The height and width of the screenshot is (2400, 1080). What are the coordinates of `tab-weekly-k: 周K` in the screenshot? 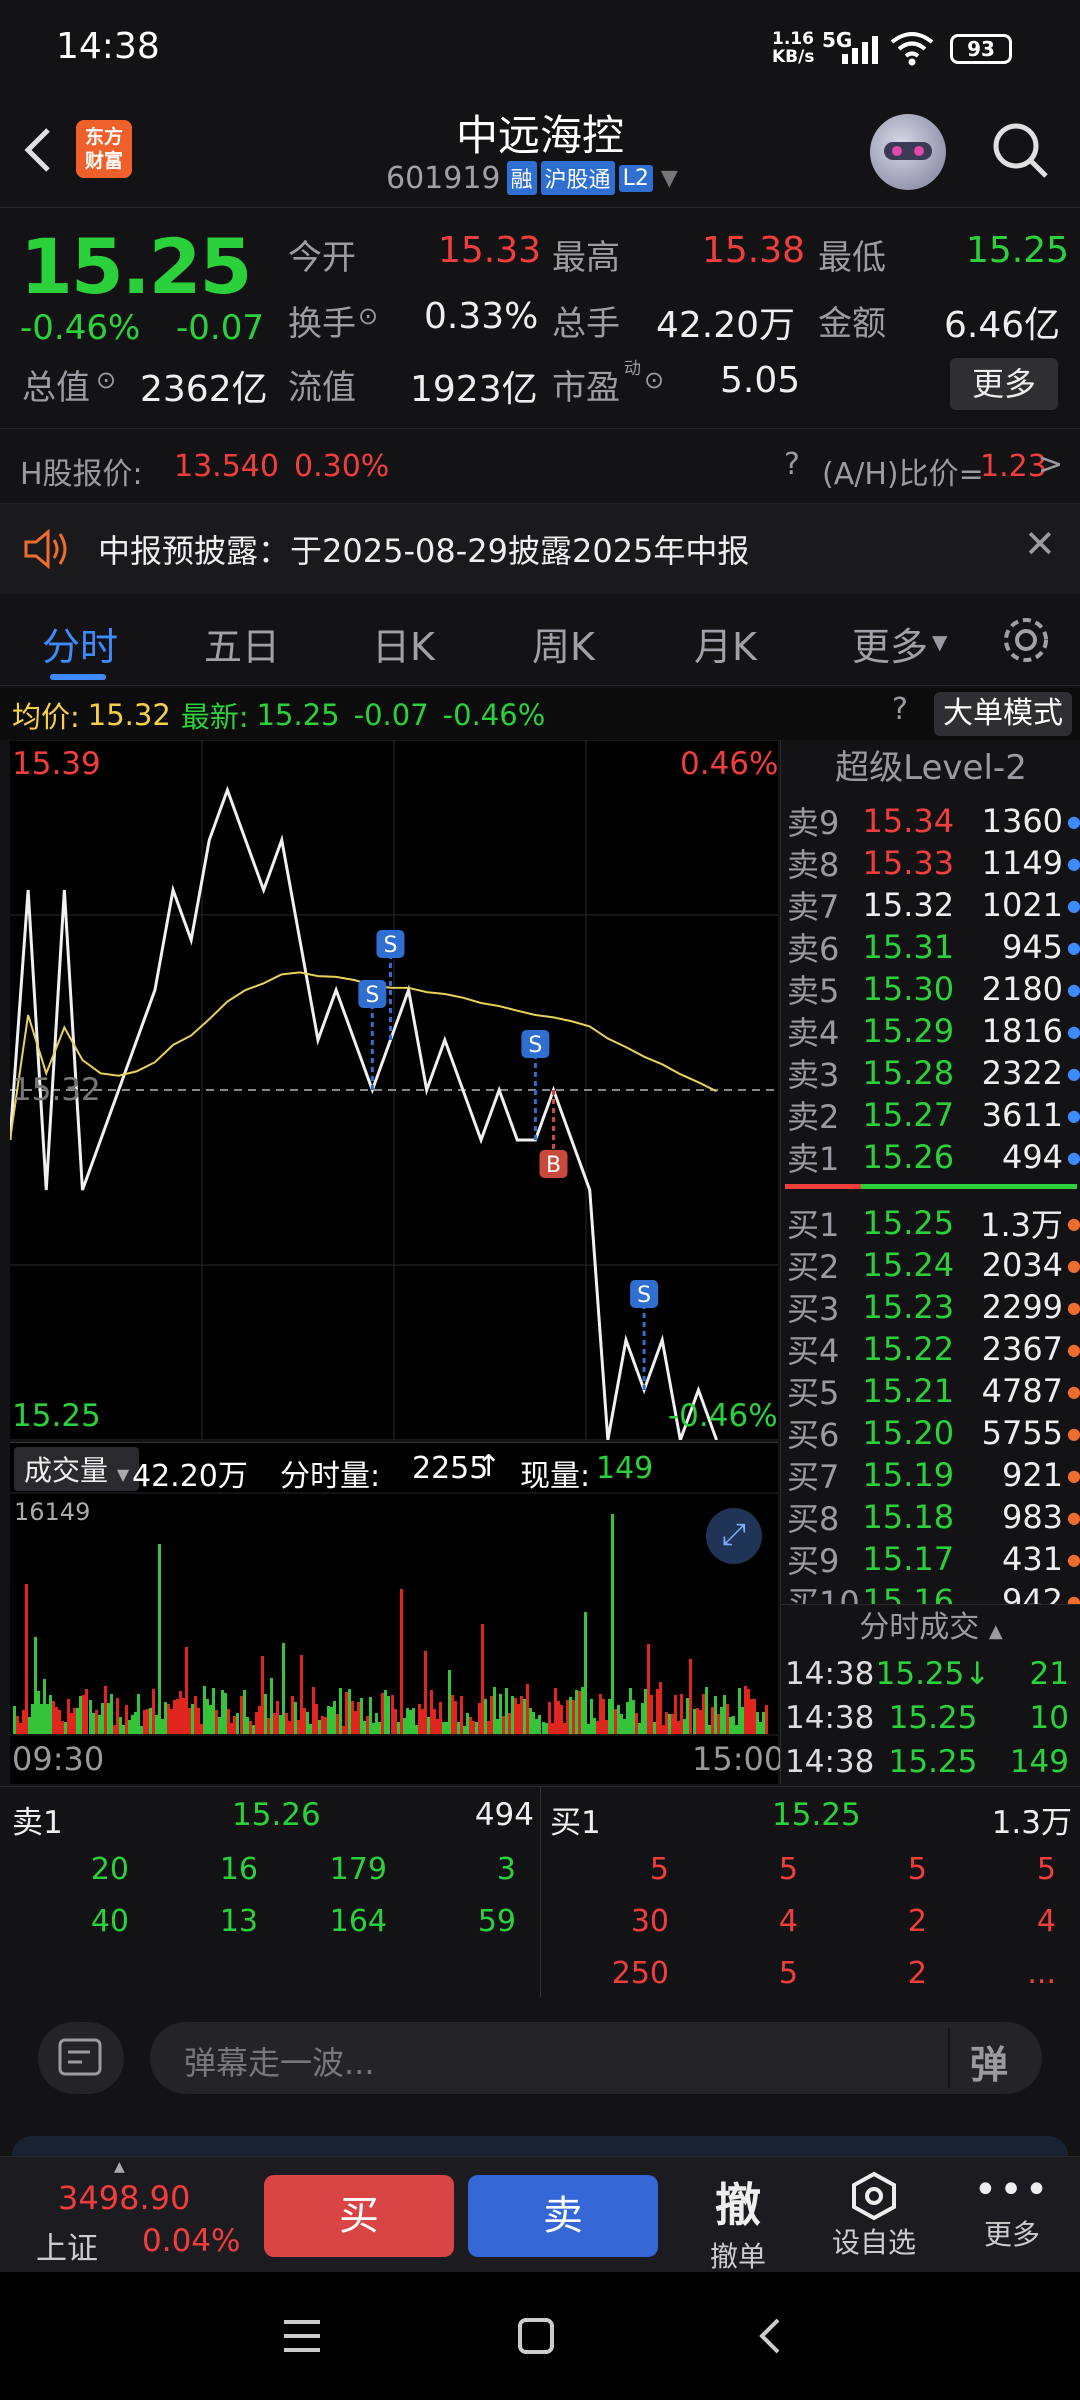 It's located at (563, 643).